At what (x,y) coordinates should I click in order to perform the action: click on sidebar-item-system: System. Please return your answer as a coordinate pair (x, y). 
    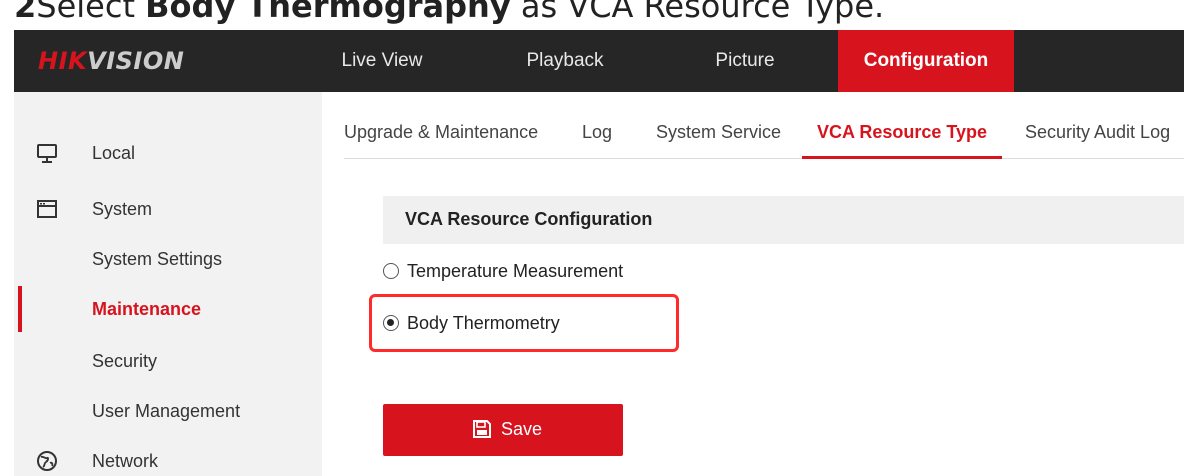
    Looking at the image, I should click on (168, 209).